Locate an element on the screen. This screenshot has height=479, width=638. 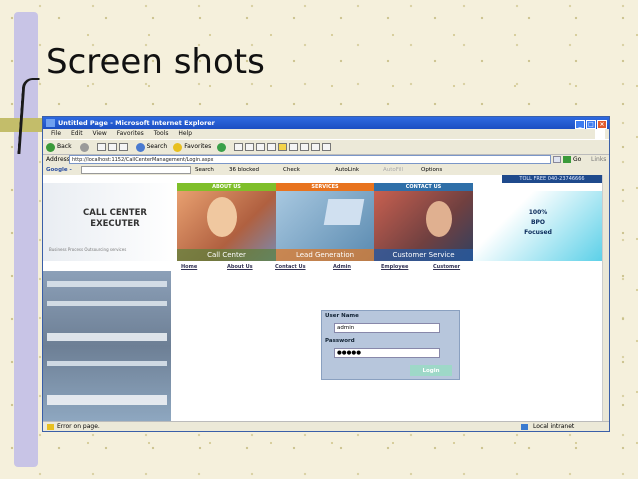
tab-about-us: ABOUT US is located at coordinates (226, 187).